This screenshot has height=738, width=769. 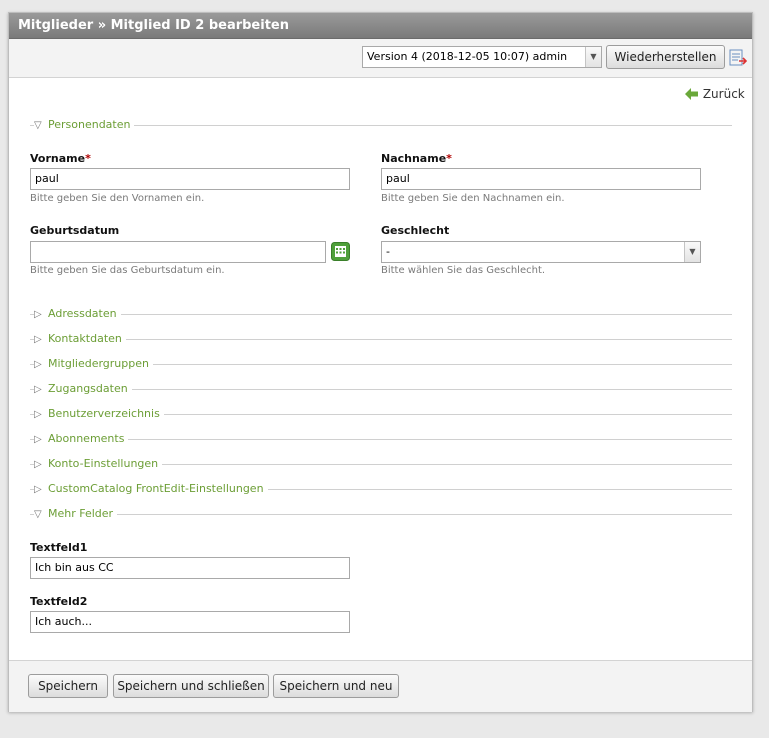 I want to click on birthdate-input, so click(x=178, y=252).